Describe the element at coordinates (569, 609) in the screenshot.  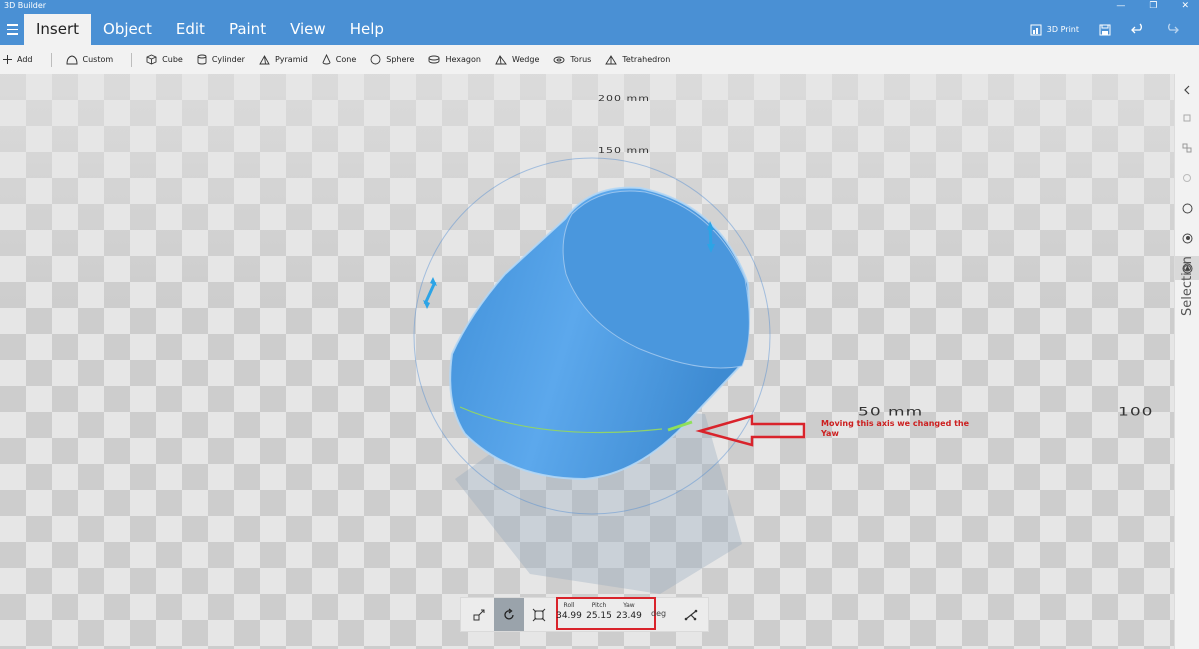
I see `roll-field: Roll 34.99` at that location.